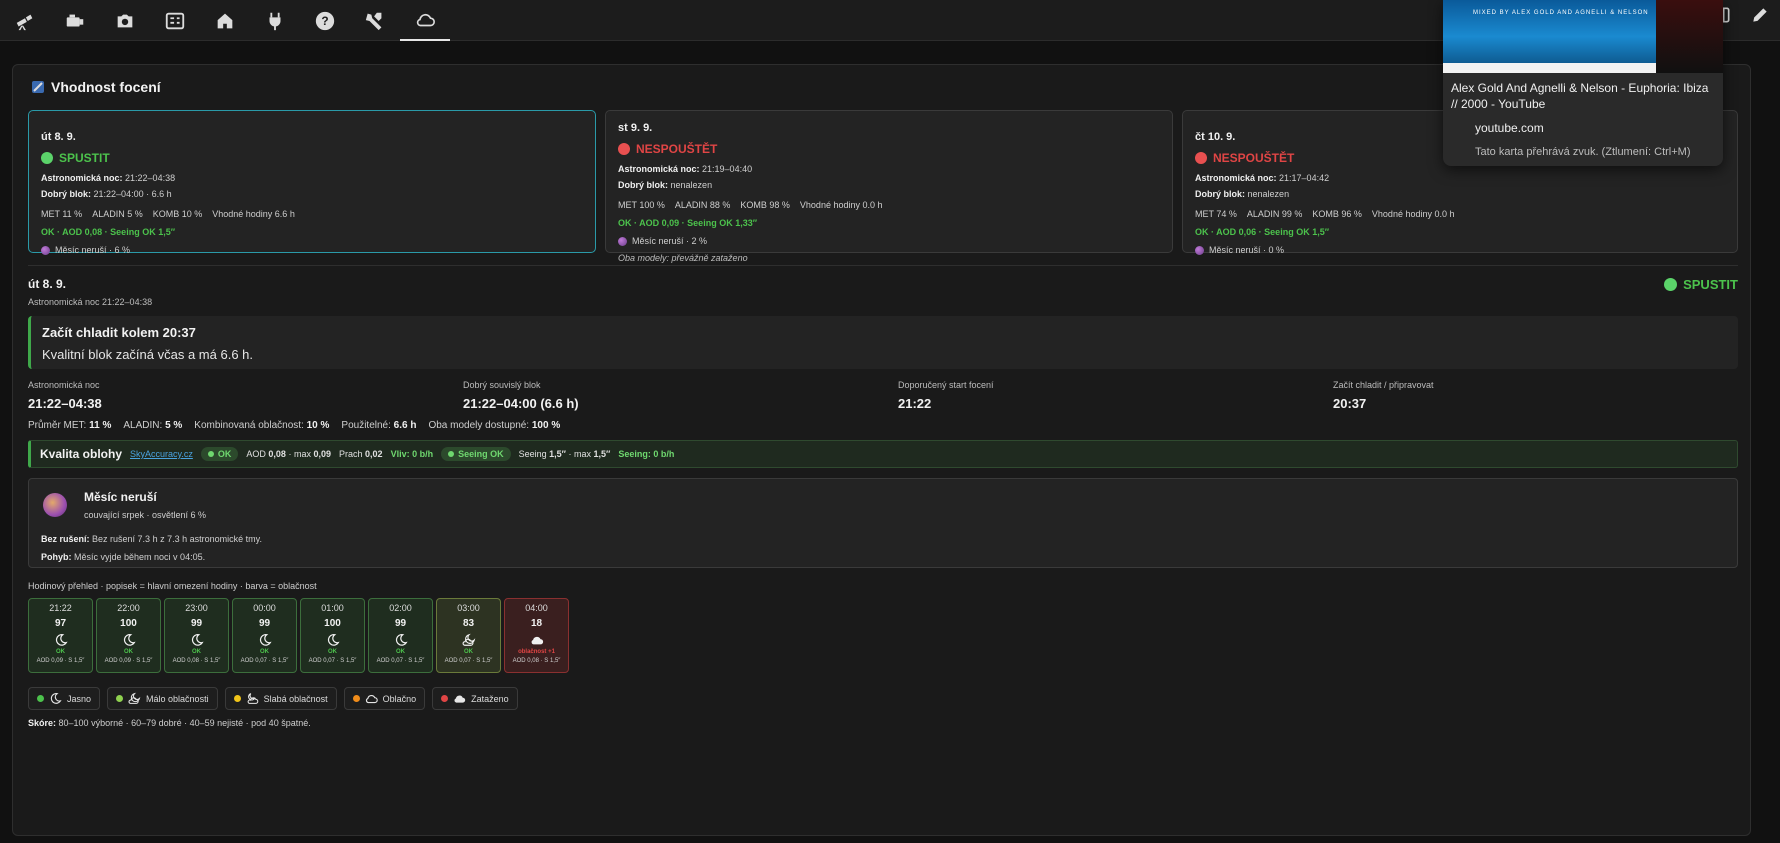  Describe the element at coordinates (685, 169) in the screenshot. I see `astro-night: Astronomická noc: 21:19–04:40` at that location.